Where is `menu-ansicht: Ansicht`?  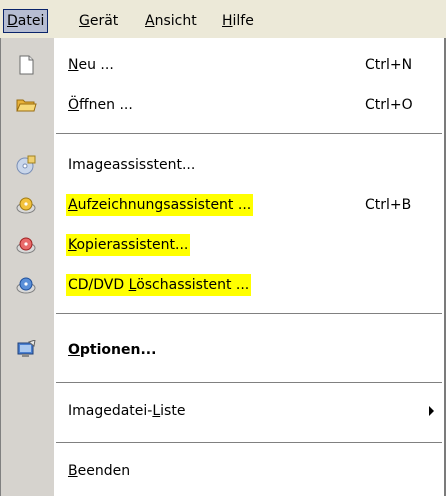 menu-ansicht: Ansicht is located at coordinates (171, 21).